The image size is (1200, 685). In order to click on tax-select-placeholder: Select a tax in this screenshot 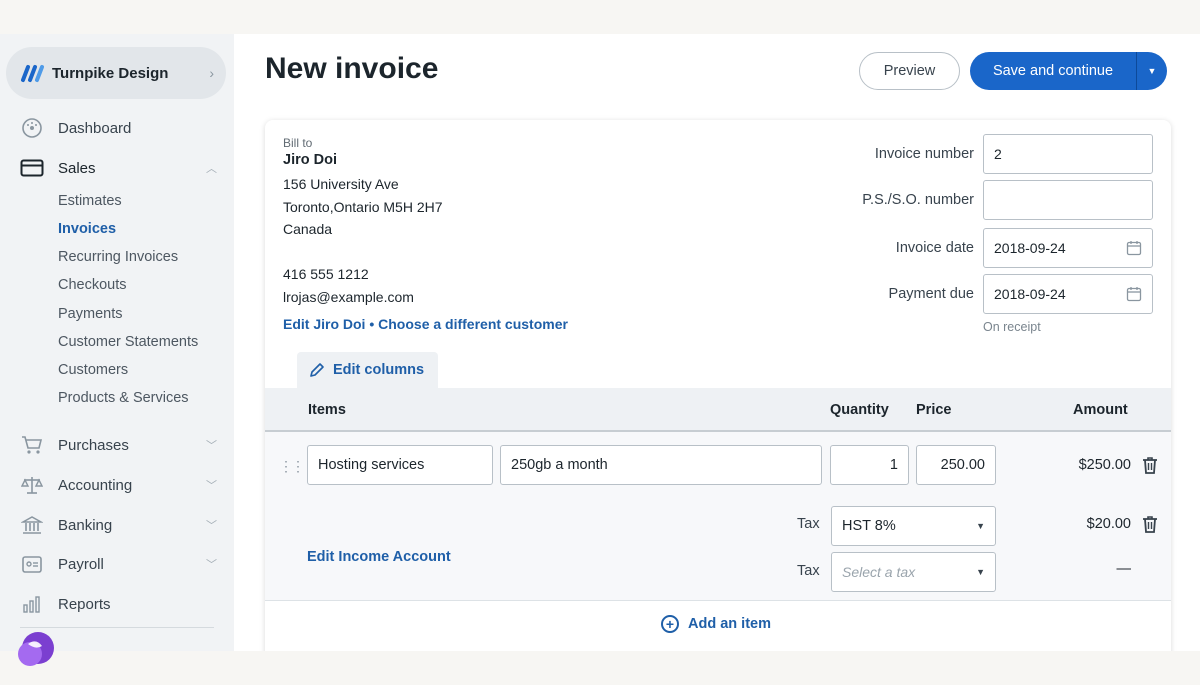, I will do `click(879, 572)`.